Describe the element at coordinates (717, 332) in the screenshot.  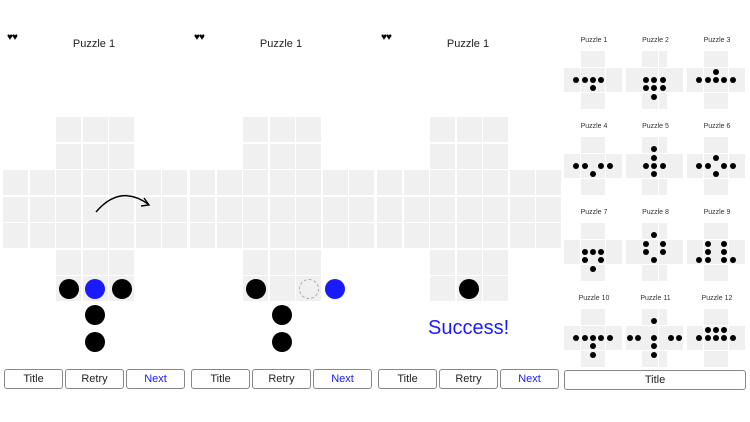
I see `puzzle-thumbnail: Puzzle 12` at that location.